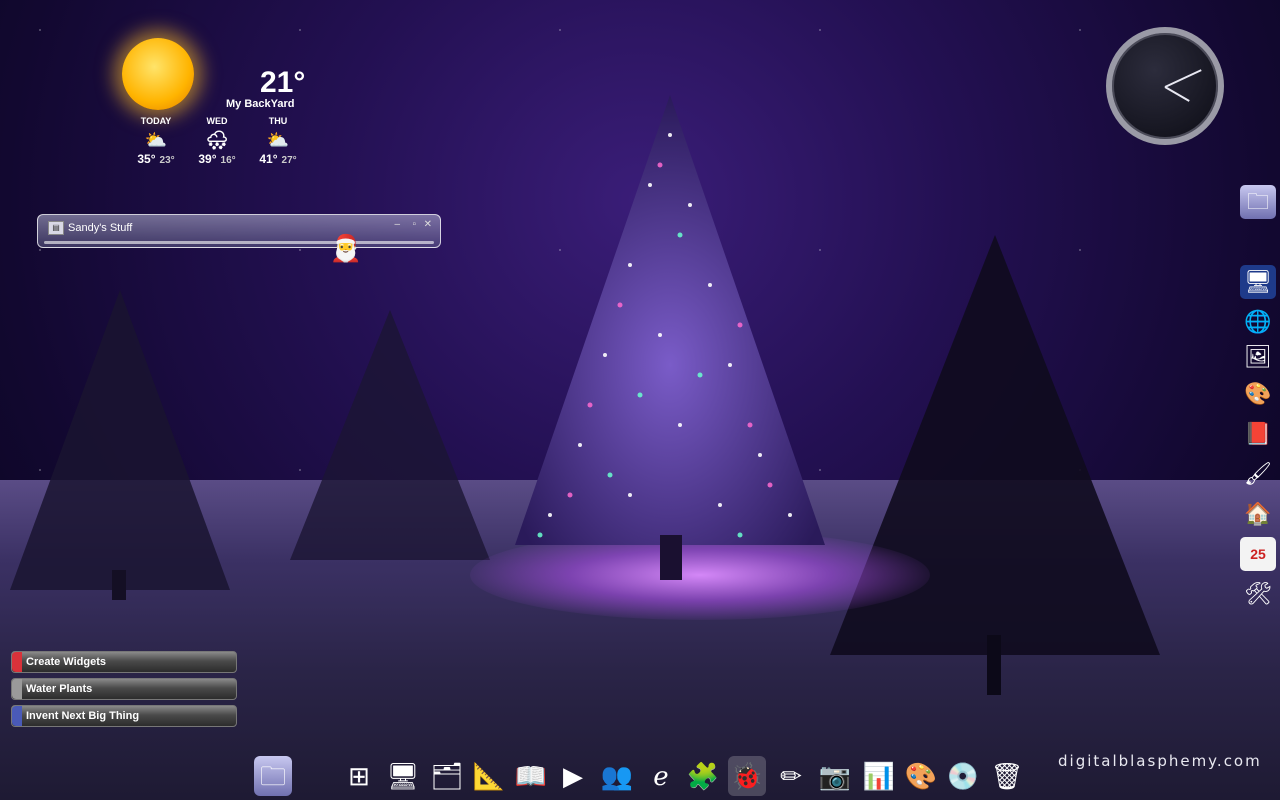  I want to click on forecast-thu: THU ⛅ 41° 27°, so click(278, 141).